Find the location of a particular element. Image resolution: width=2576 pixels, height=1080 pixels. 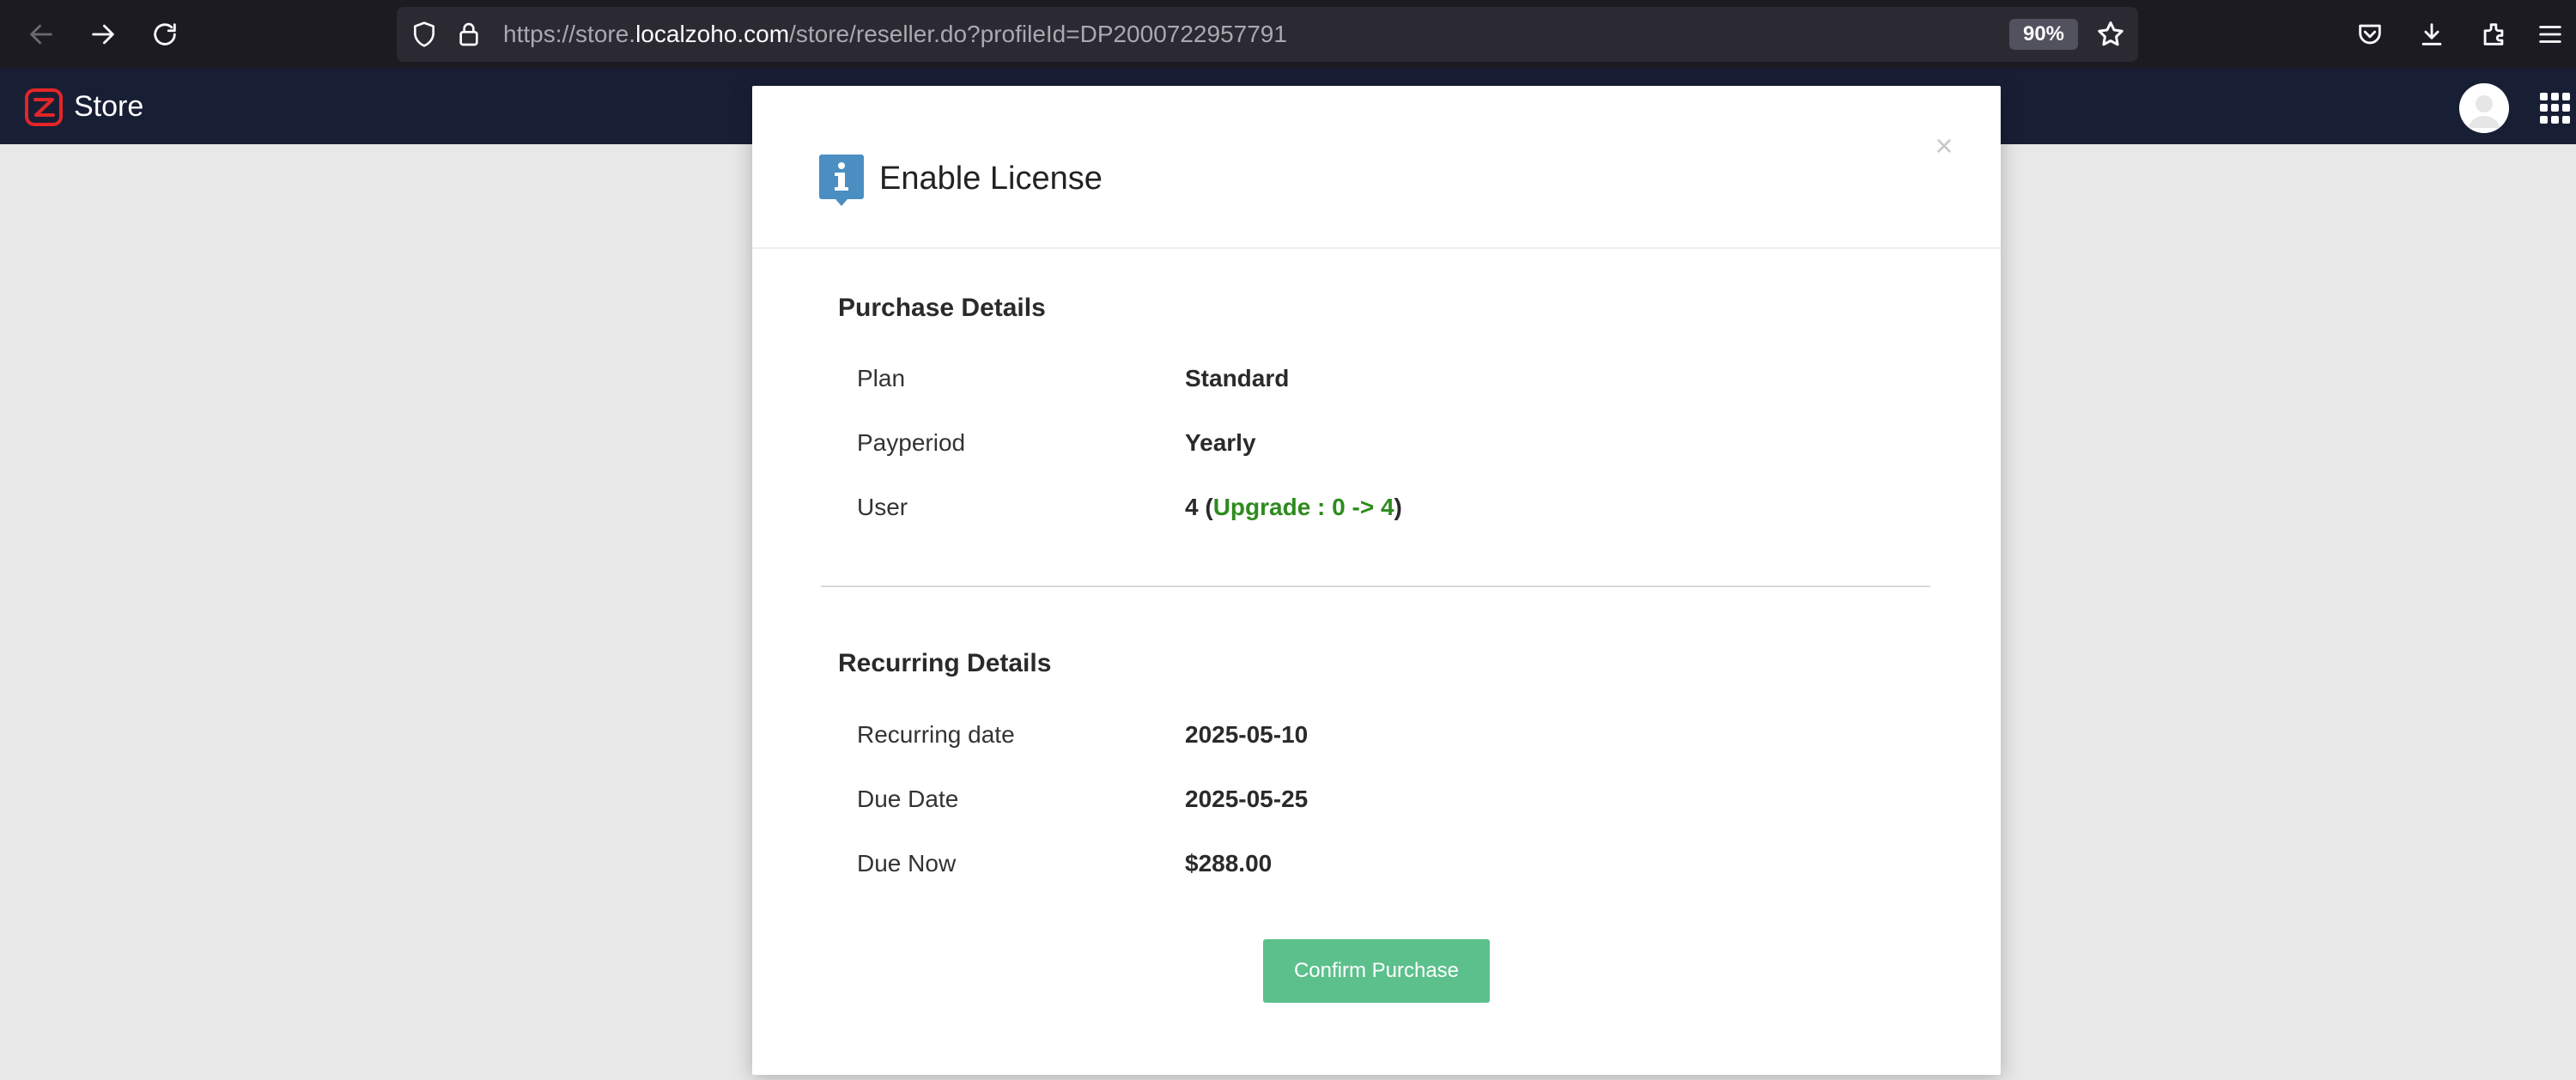

modal-header: Enable License × is located at coordinates (1376, 167).